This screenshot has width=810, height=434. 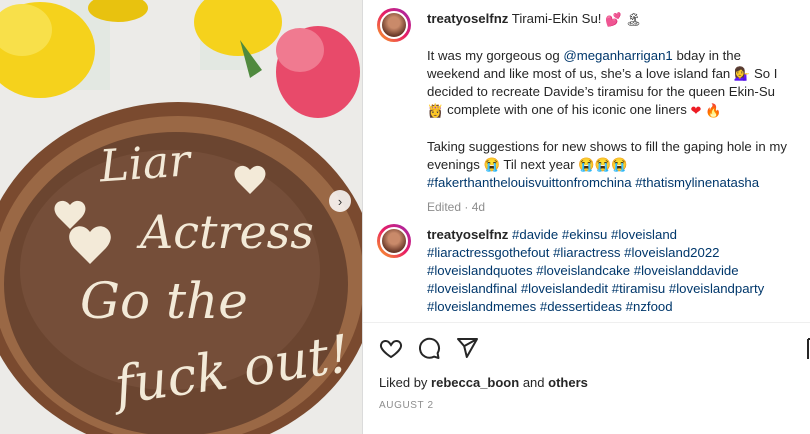 What do you see at coordinates (456, 207) in the screenshot?
I see `caption-edited: Edited · 4d` at bounding box center [456, 207].